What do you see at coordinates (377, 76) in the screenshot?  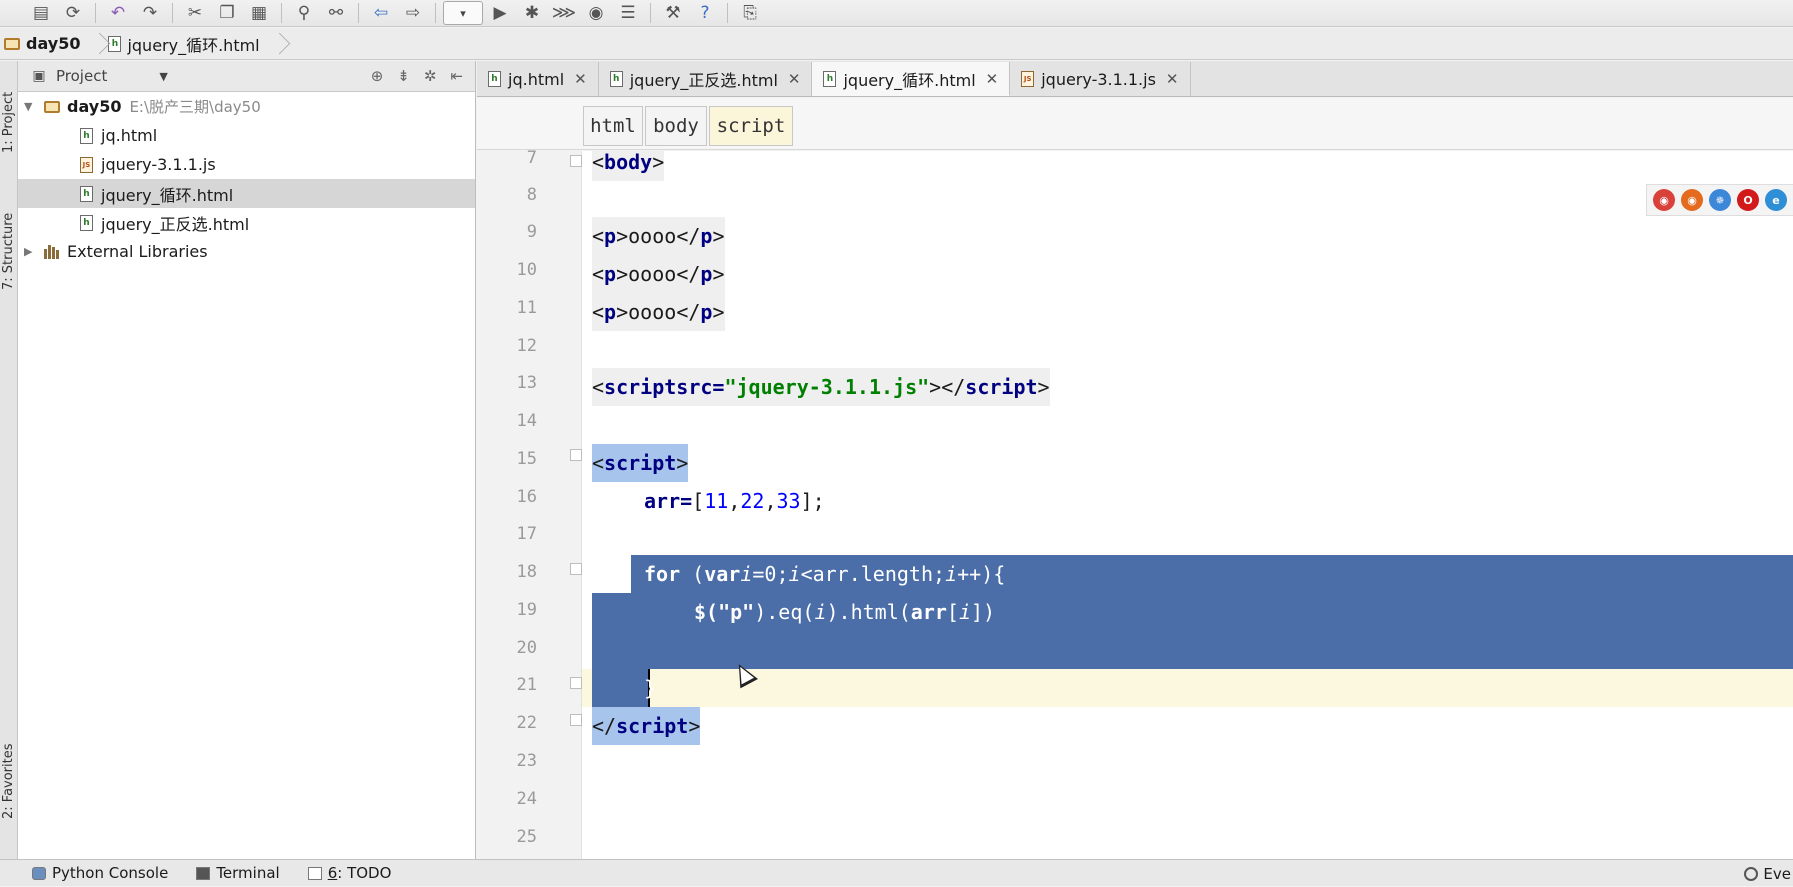 I see `scroll-from-source-icon: ⊕` at bounding box center [377, 76].